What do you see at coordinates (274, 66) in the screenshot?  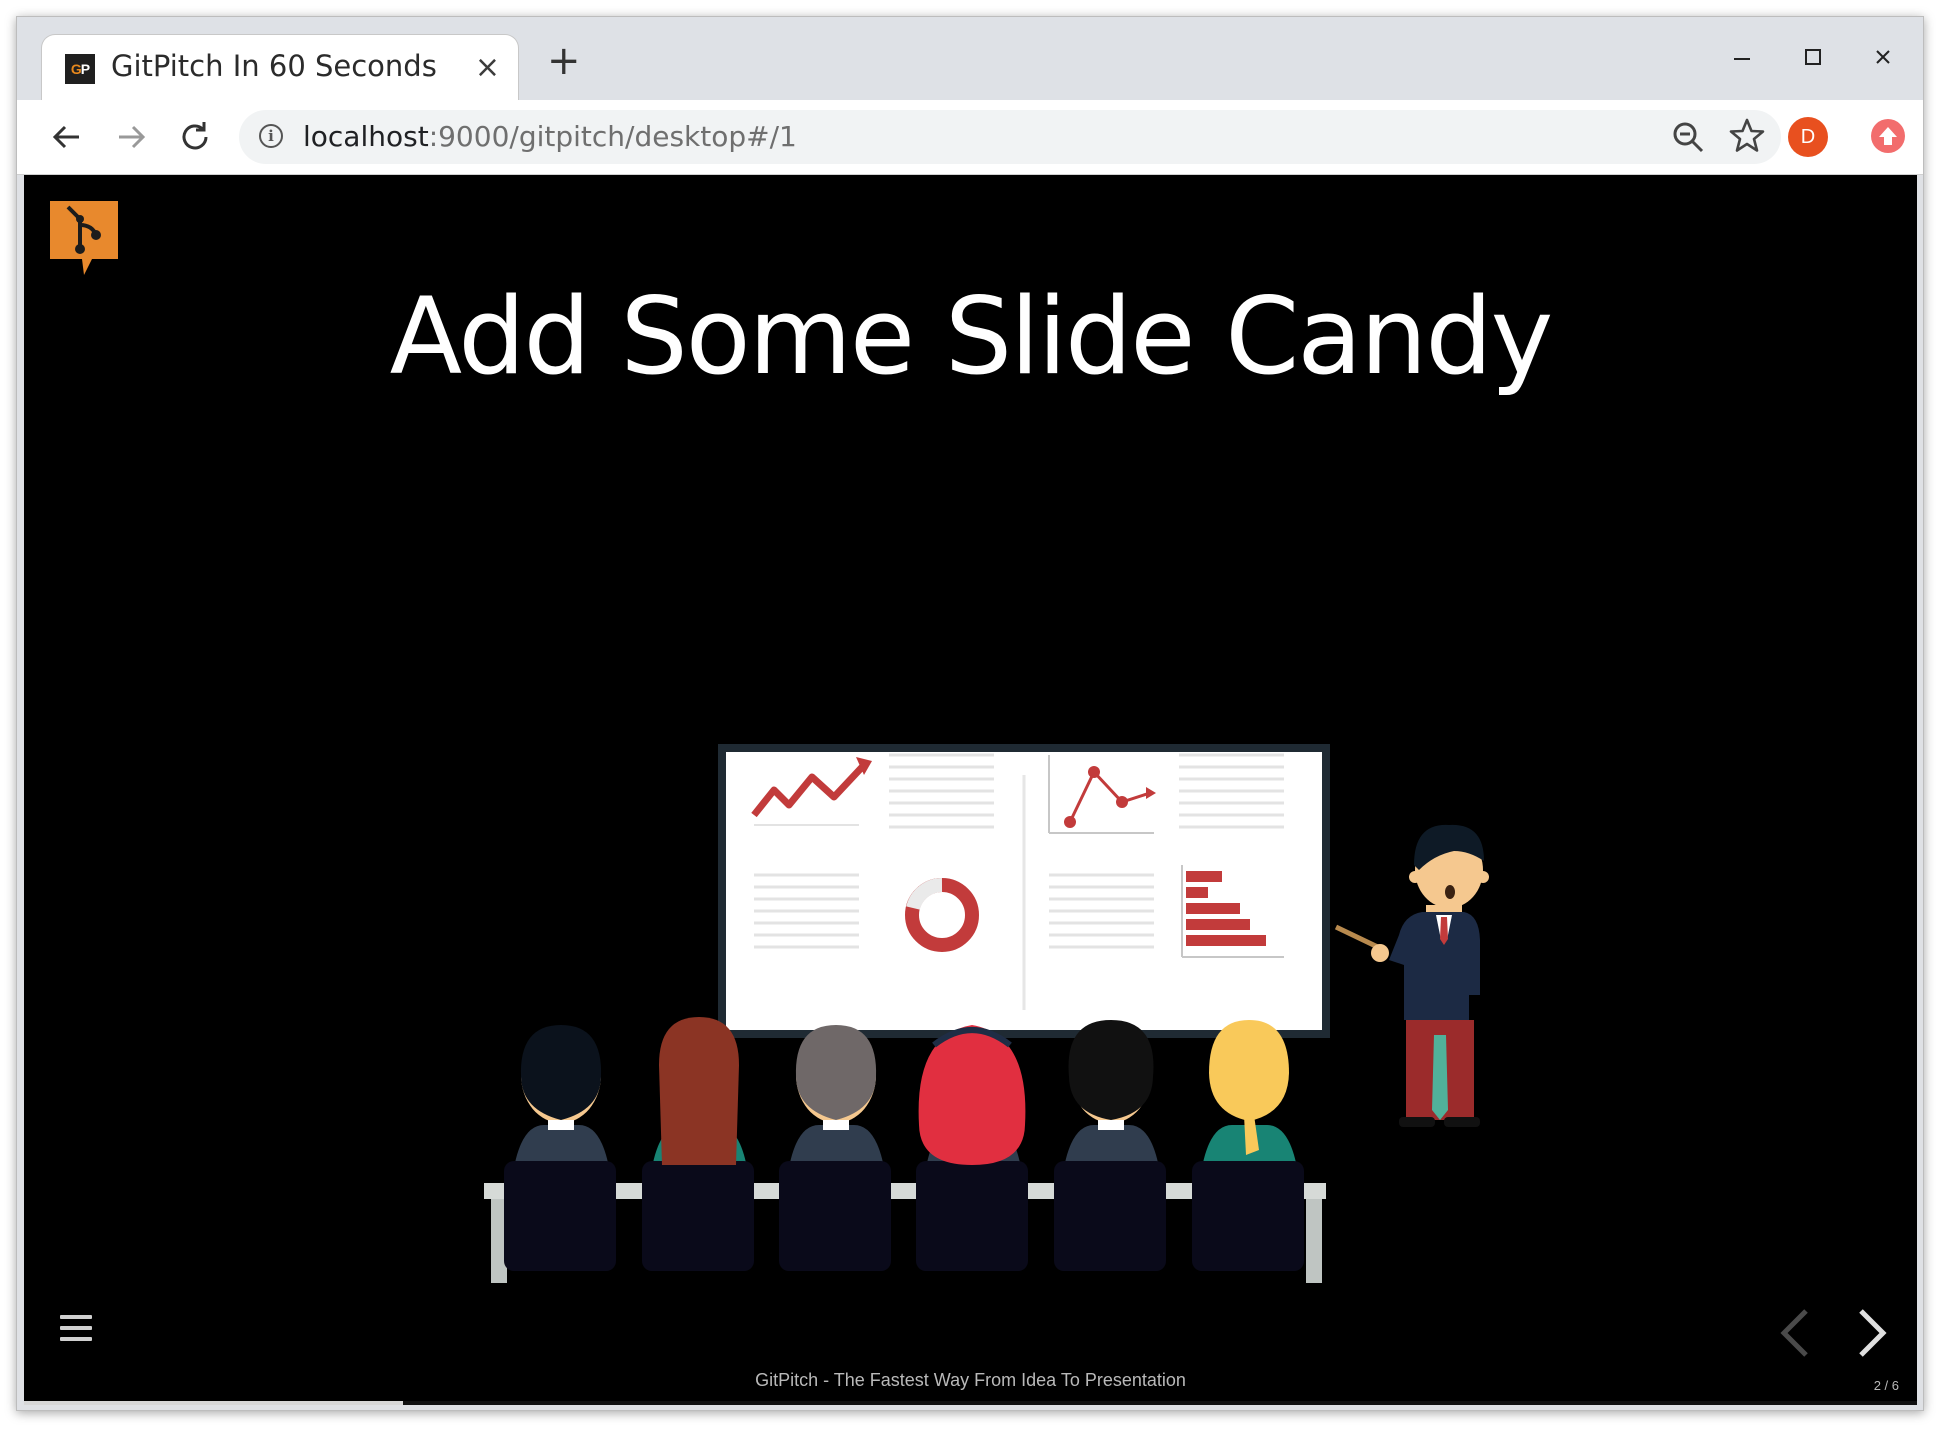 I see `tab-title: GitPitch In 60 Seconds` at bounding box center [274, 66].